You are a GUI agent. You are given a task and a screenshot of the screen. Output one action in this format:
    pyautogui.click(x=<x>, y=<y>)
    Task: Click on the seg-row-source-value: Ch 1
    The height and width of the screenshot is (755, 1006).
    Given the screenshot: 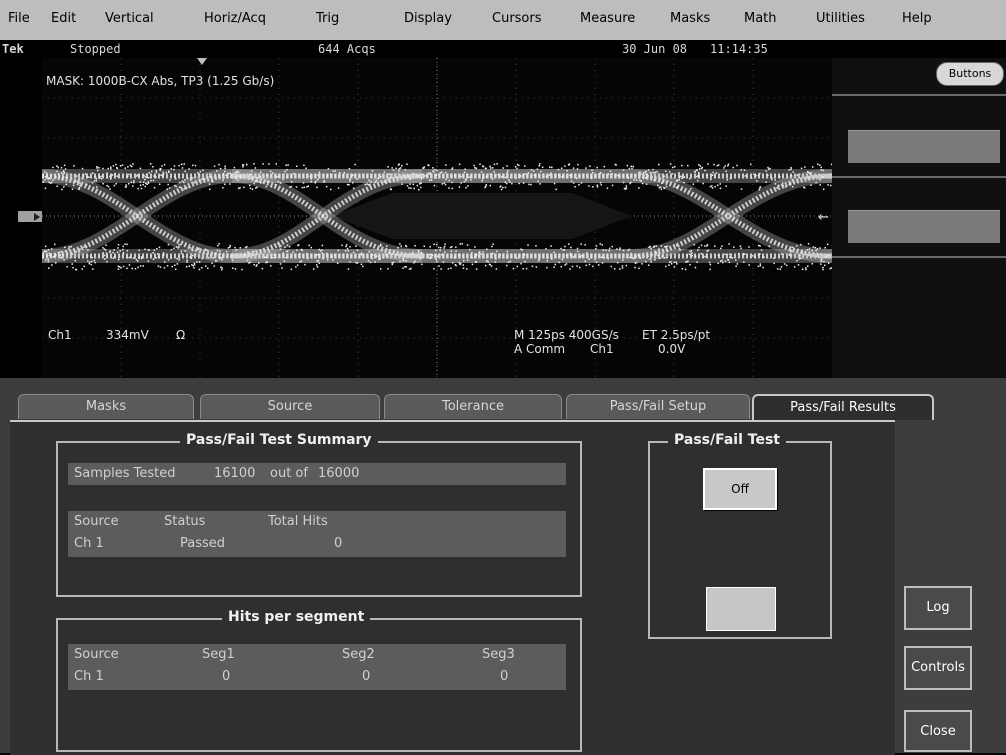 What is the action you would take?
    pyautogui.click(x=89, y=676)
    